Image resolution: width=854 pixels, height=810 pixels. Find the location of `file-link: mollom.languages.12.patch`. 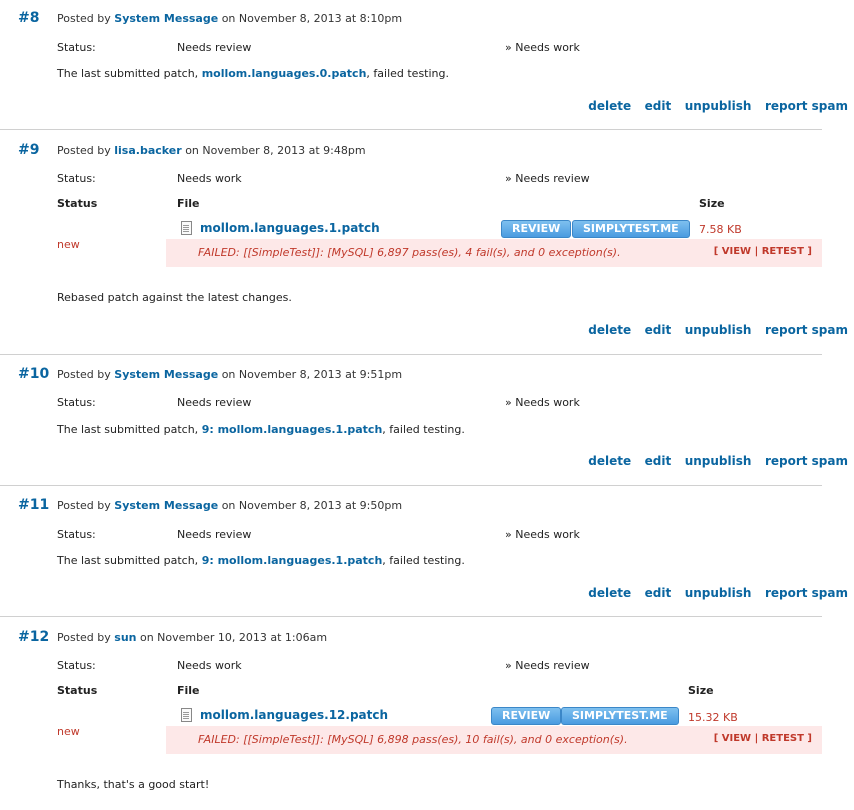

file-link: mollom.languages.12.patch is located at coordinates (294, 715).